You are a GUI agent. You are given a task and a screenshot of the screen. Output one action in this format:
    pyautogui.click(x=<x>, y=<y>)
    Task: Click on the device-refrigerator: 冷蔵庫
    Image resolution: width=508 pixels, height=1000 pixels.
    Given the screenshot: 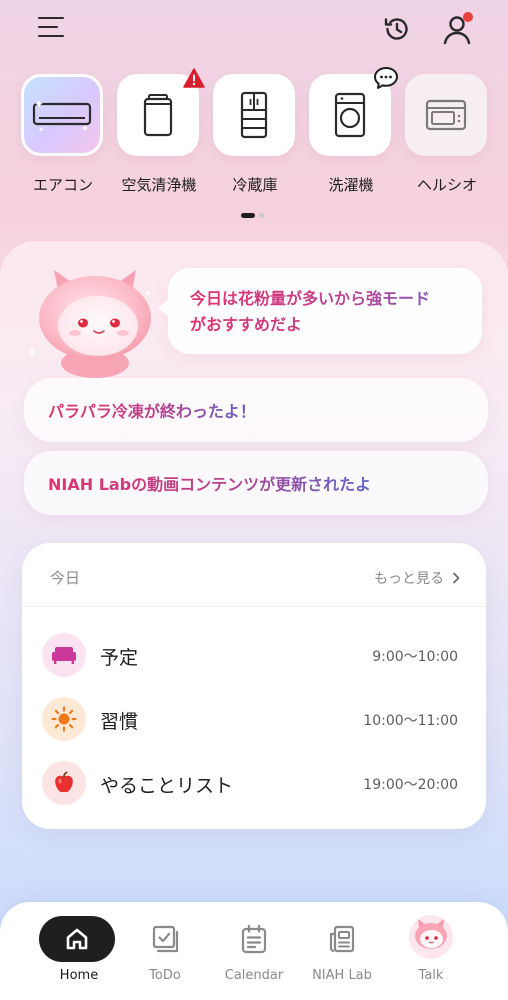 What is the action you would take?
    pyautogui.click(x=255, y=134)
    